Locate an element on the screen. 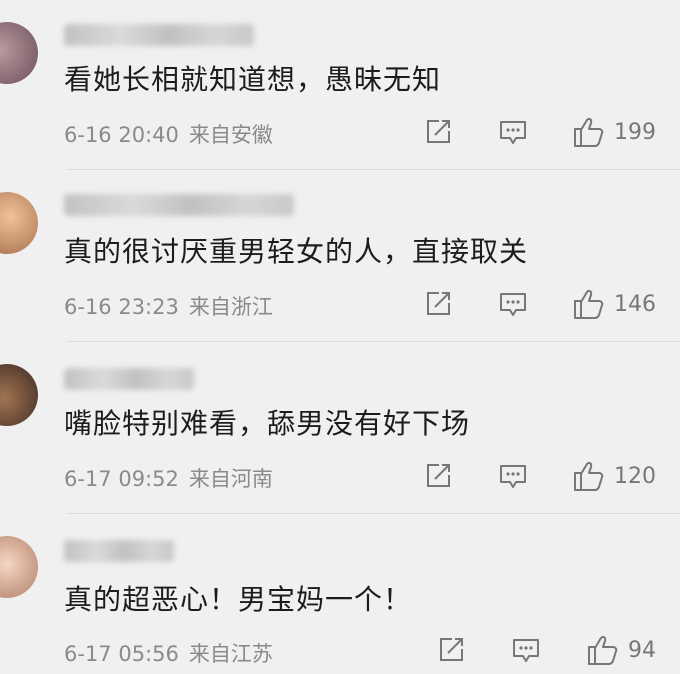 The height and width of the screenshot is (674, 680). comment-meta: 6-16 20:40 来自安徽 is located at coordinates (168, 134).